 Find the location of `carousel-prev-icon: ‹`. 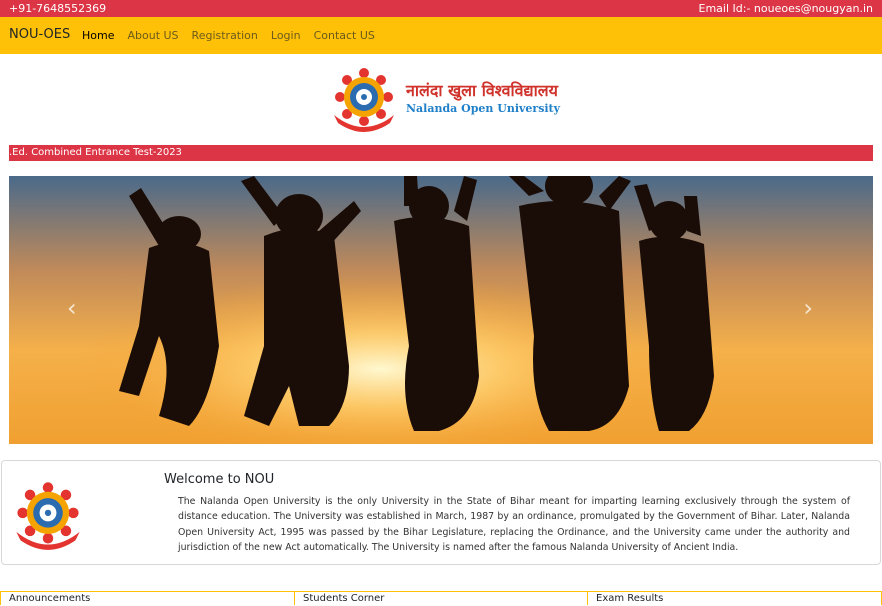

carousel-prev-icon: ‹ is located at coordinates (72, 308).